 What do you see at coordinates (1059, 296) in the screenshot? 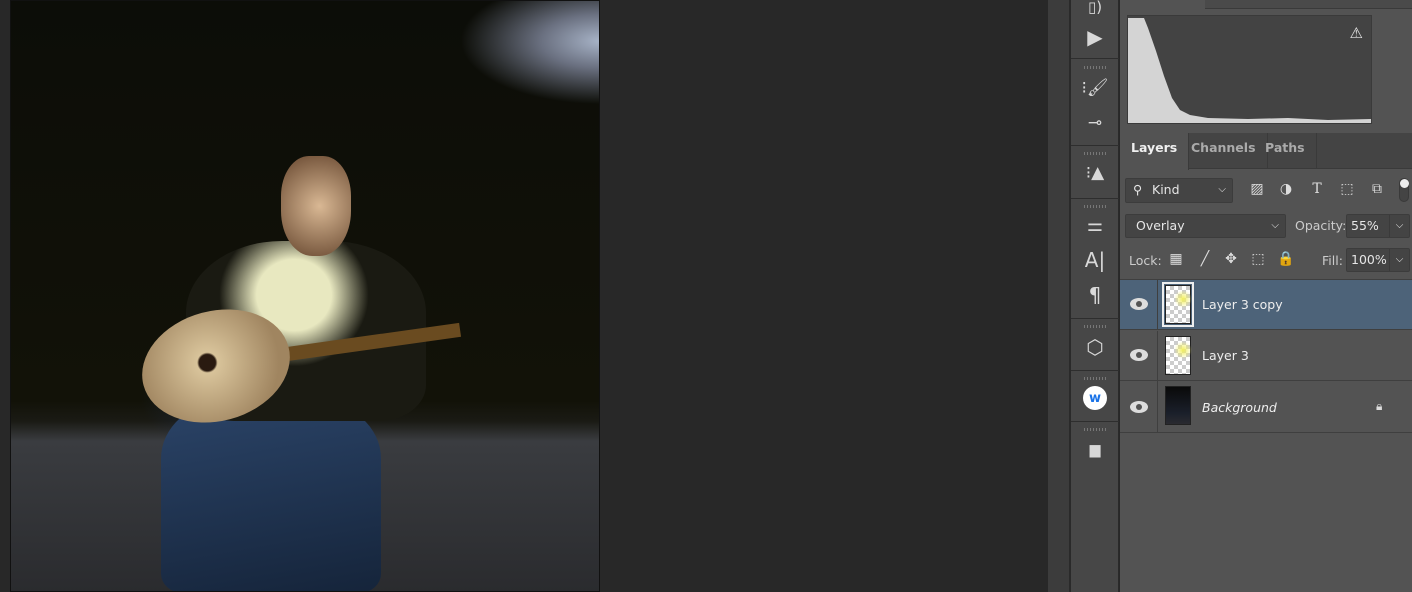
I see `panel-gutter` at bounding box center [1059, 296].